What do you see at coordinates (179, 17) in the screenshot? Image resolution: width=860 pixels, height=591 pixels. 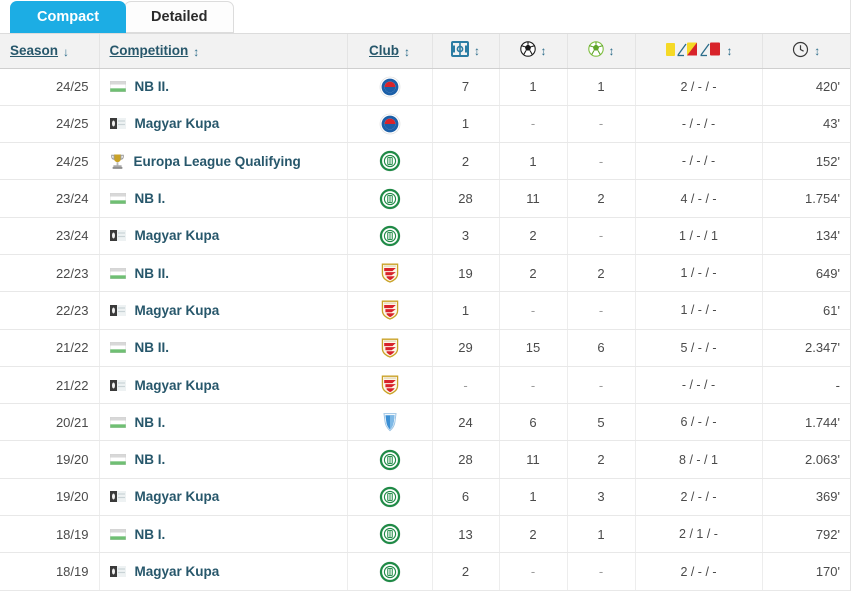 I see `tab-detailed: Detailed` at bounding box center [179, 17].